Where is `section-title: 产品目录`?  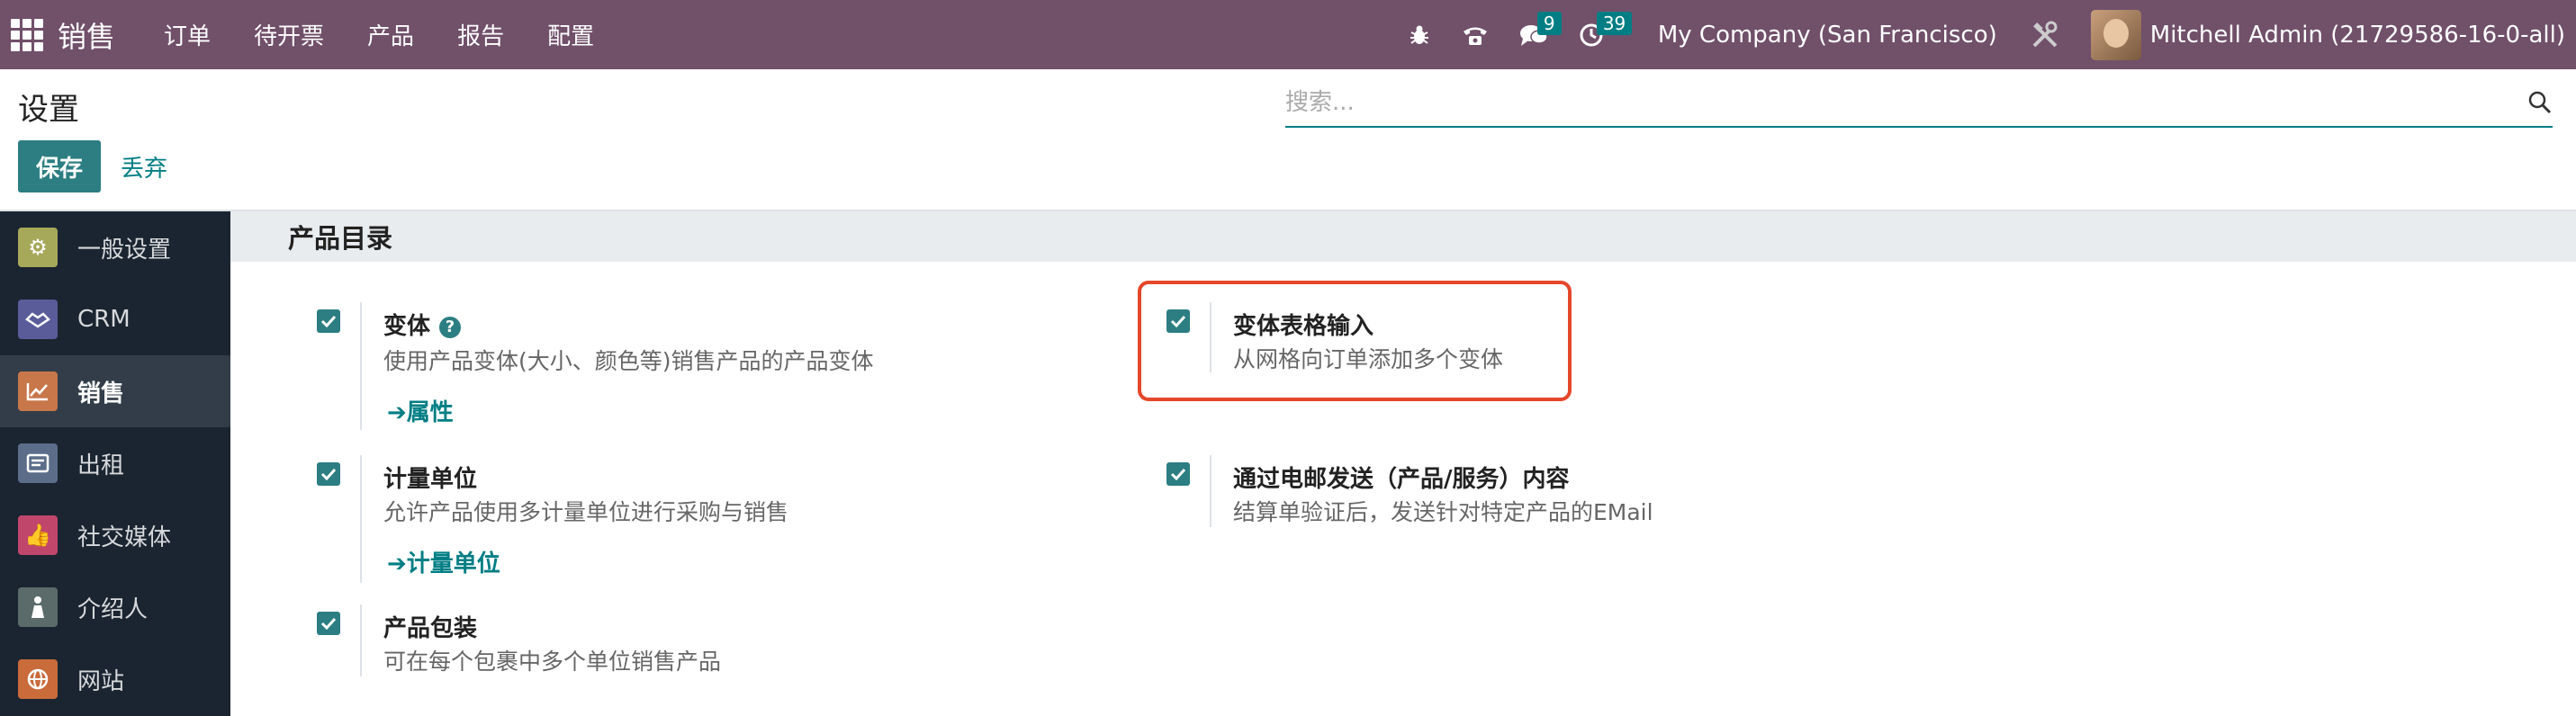 section-title: 产品目录 is located at coordinates (340, 239).